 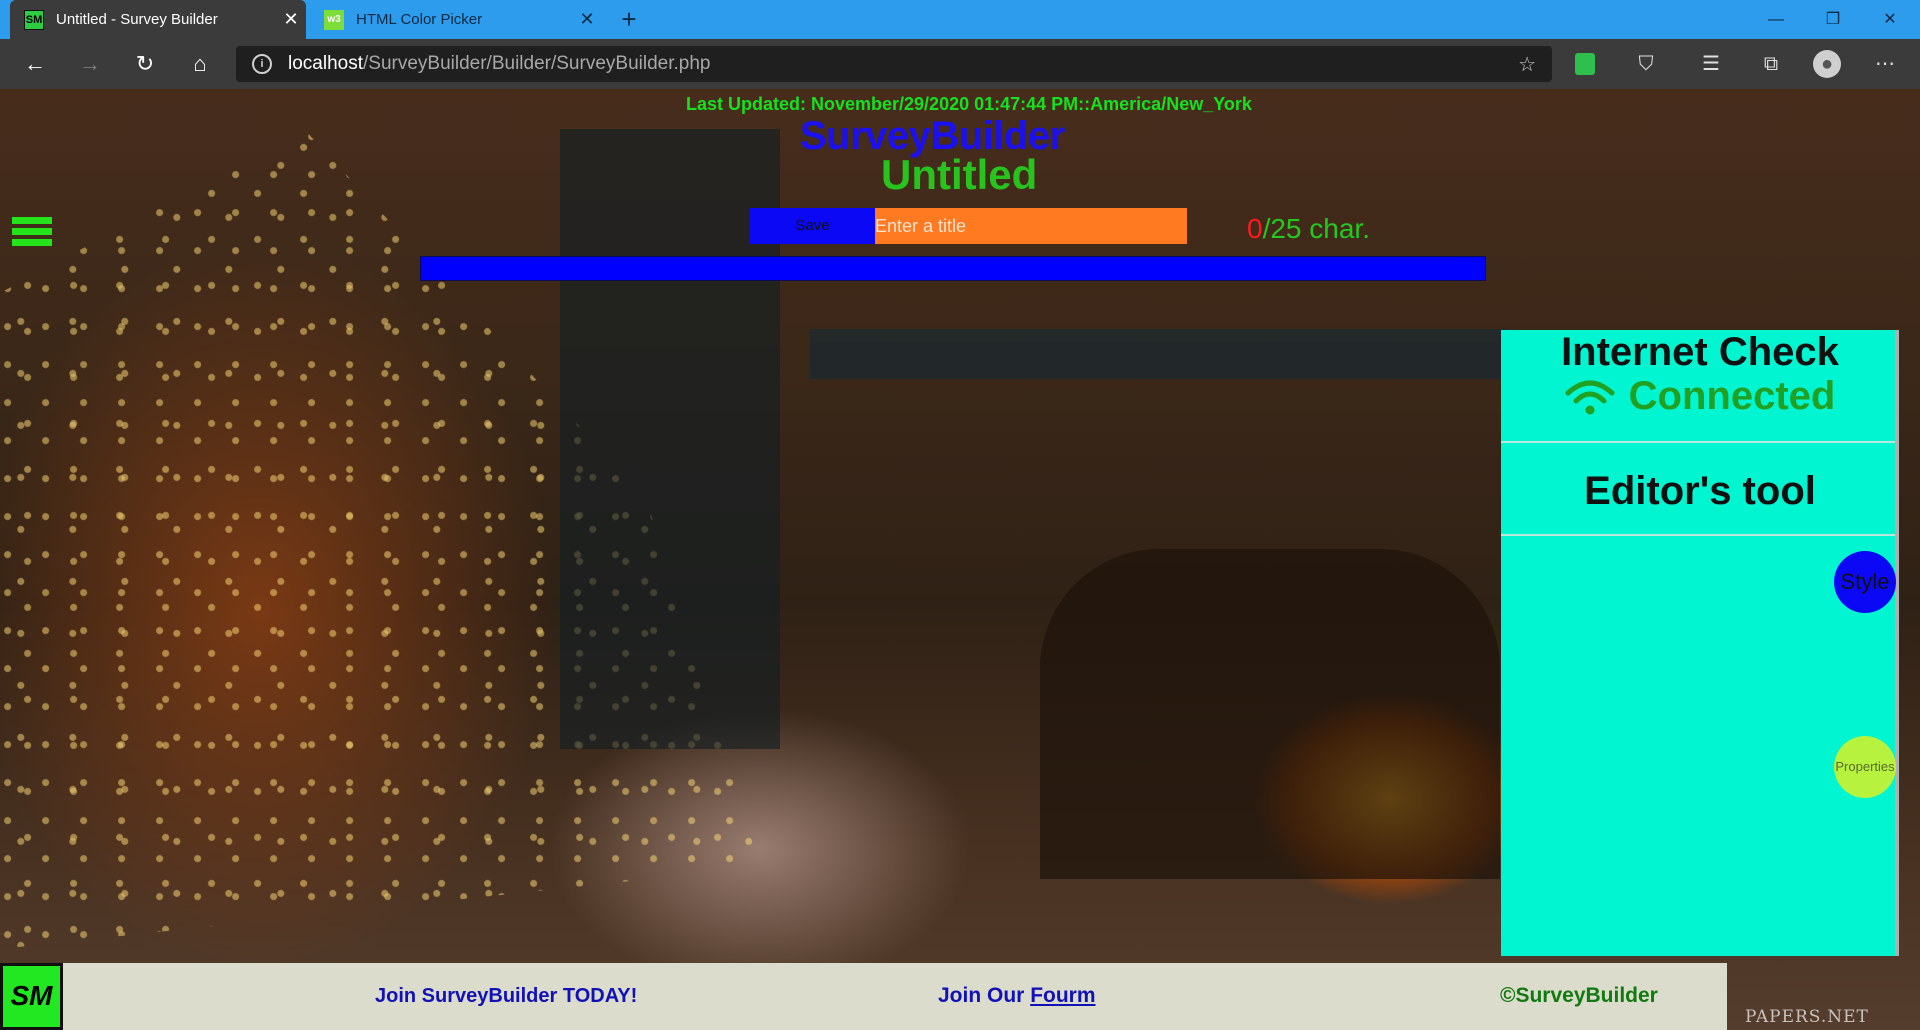 What do you see at coordinates (1062, 995) in the screenshot?
I see `forum-link: Fourm` at bounding box center [1062, 995].